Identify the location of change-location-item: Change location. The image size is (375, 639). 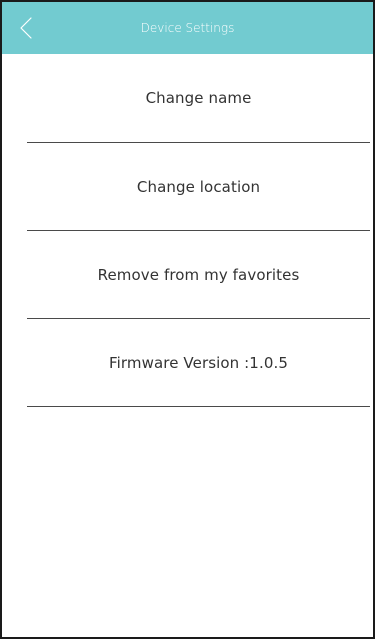
(198, 187).